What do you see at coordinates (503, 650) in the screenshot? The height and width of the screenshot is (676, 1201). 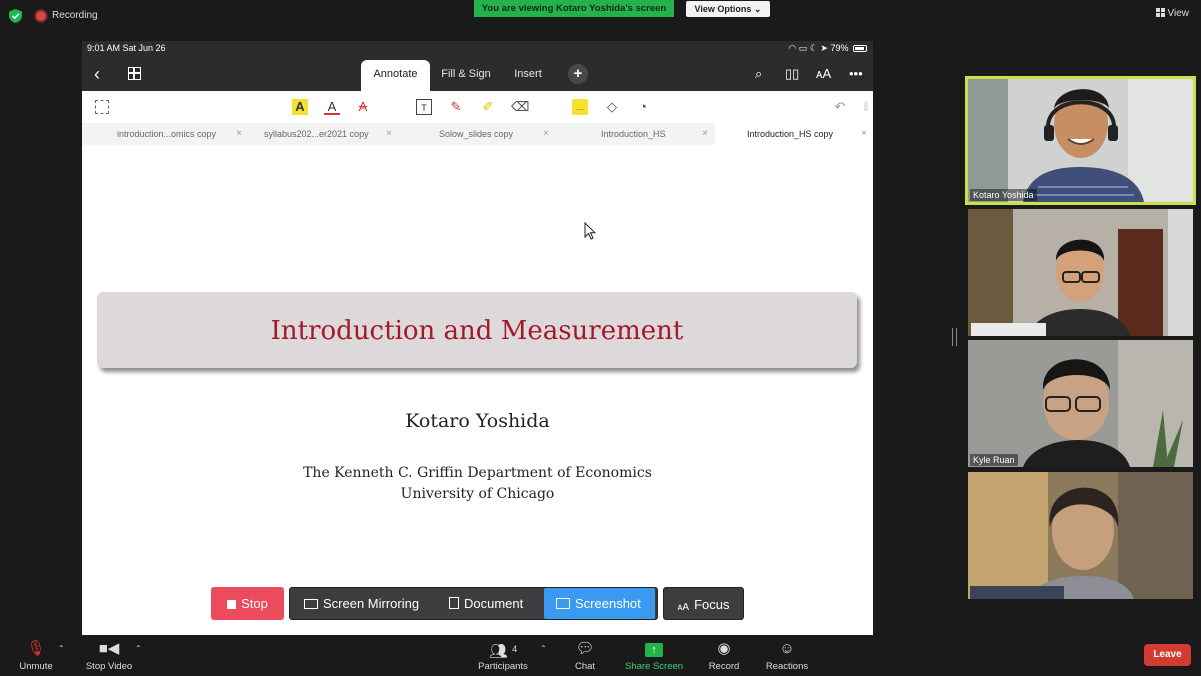 I see `participants-icon-wrap: 👥︎ 4` at bounding box center [503, 650].